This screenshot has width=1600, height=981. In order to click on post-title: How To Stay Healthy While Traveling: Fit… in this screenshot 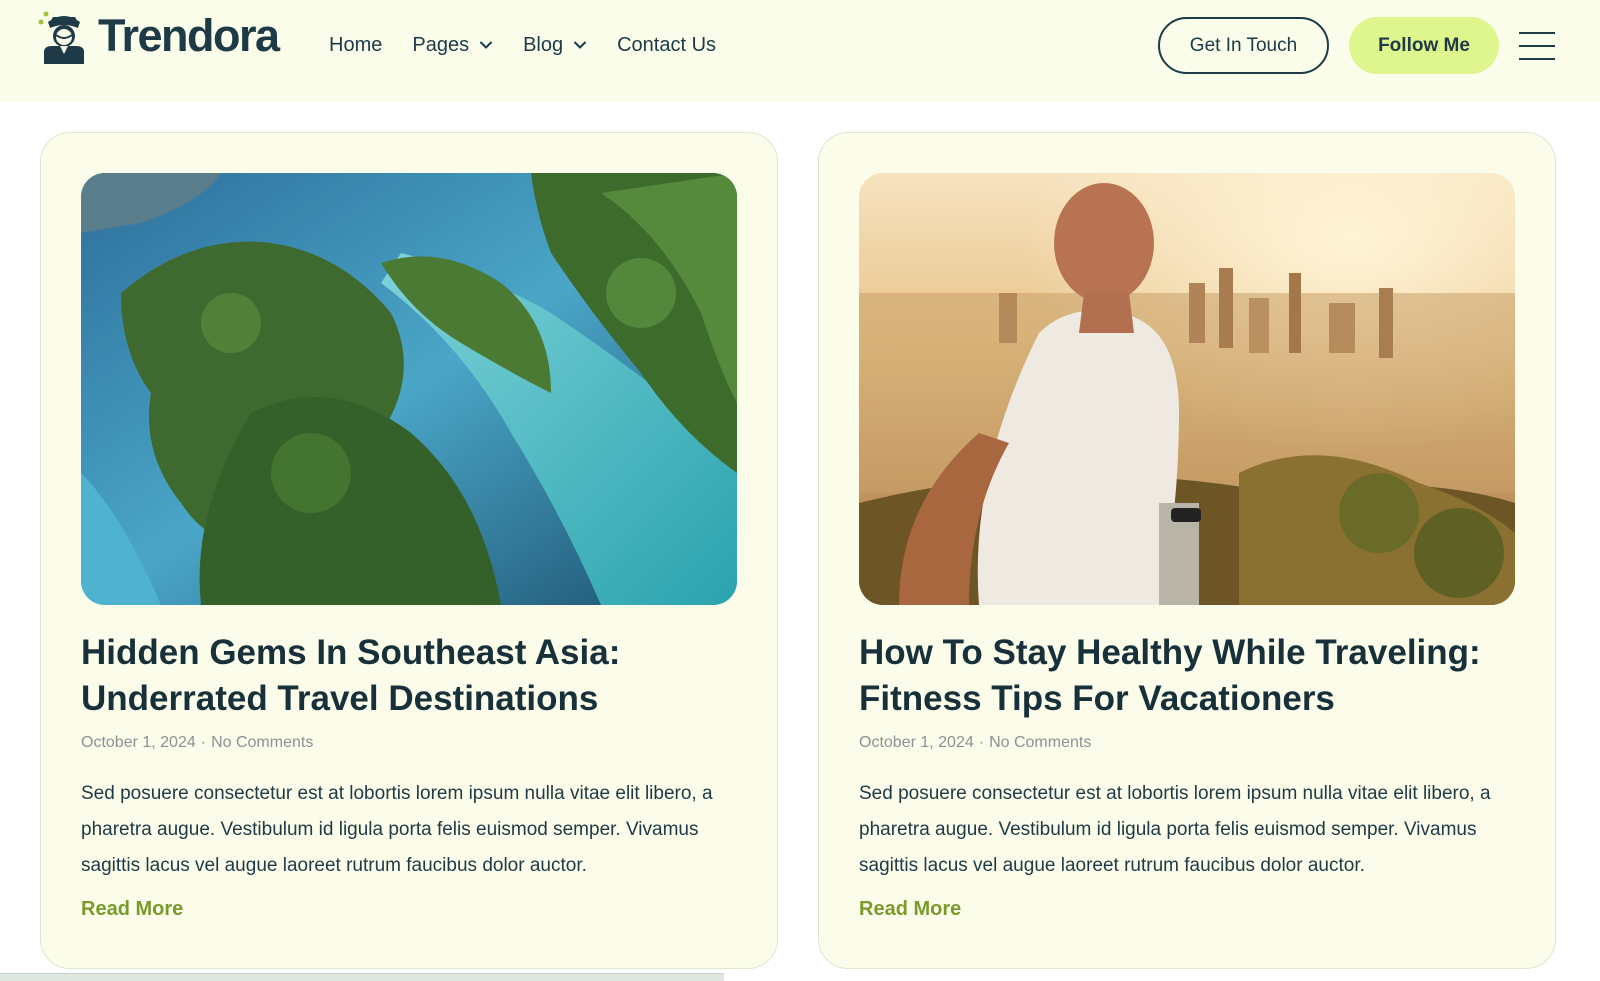, I will do `click(1189, 676)`.